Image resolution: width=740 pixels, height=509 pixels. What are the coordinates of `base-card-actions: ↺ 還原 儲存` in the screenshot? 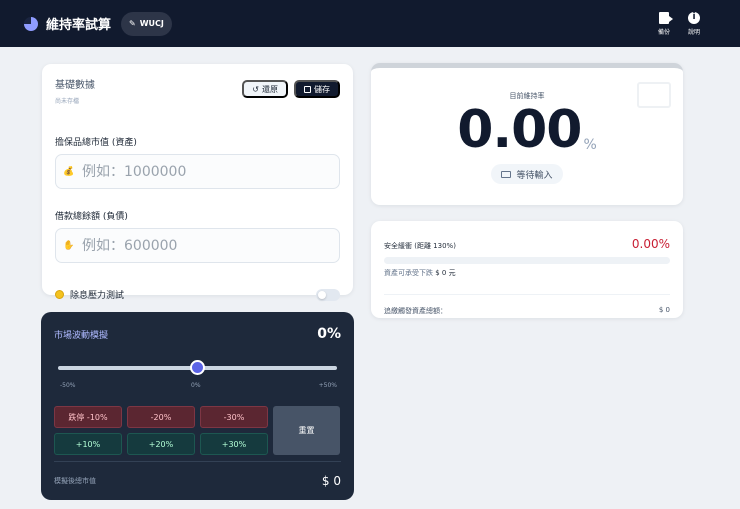 It's located at (291, 89).